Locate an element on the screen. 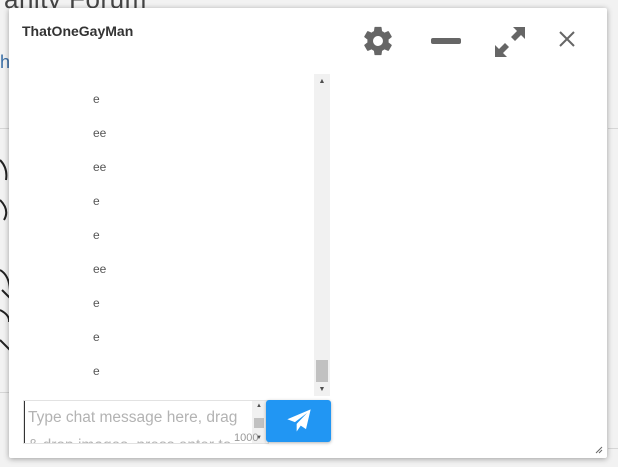 The image size is (618, 467). character-count: 1000 is located at coordinates (246, 438).